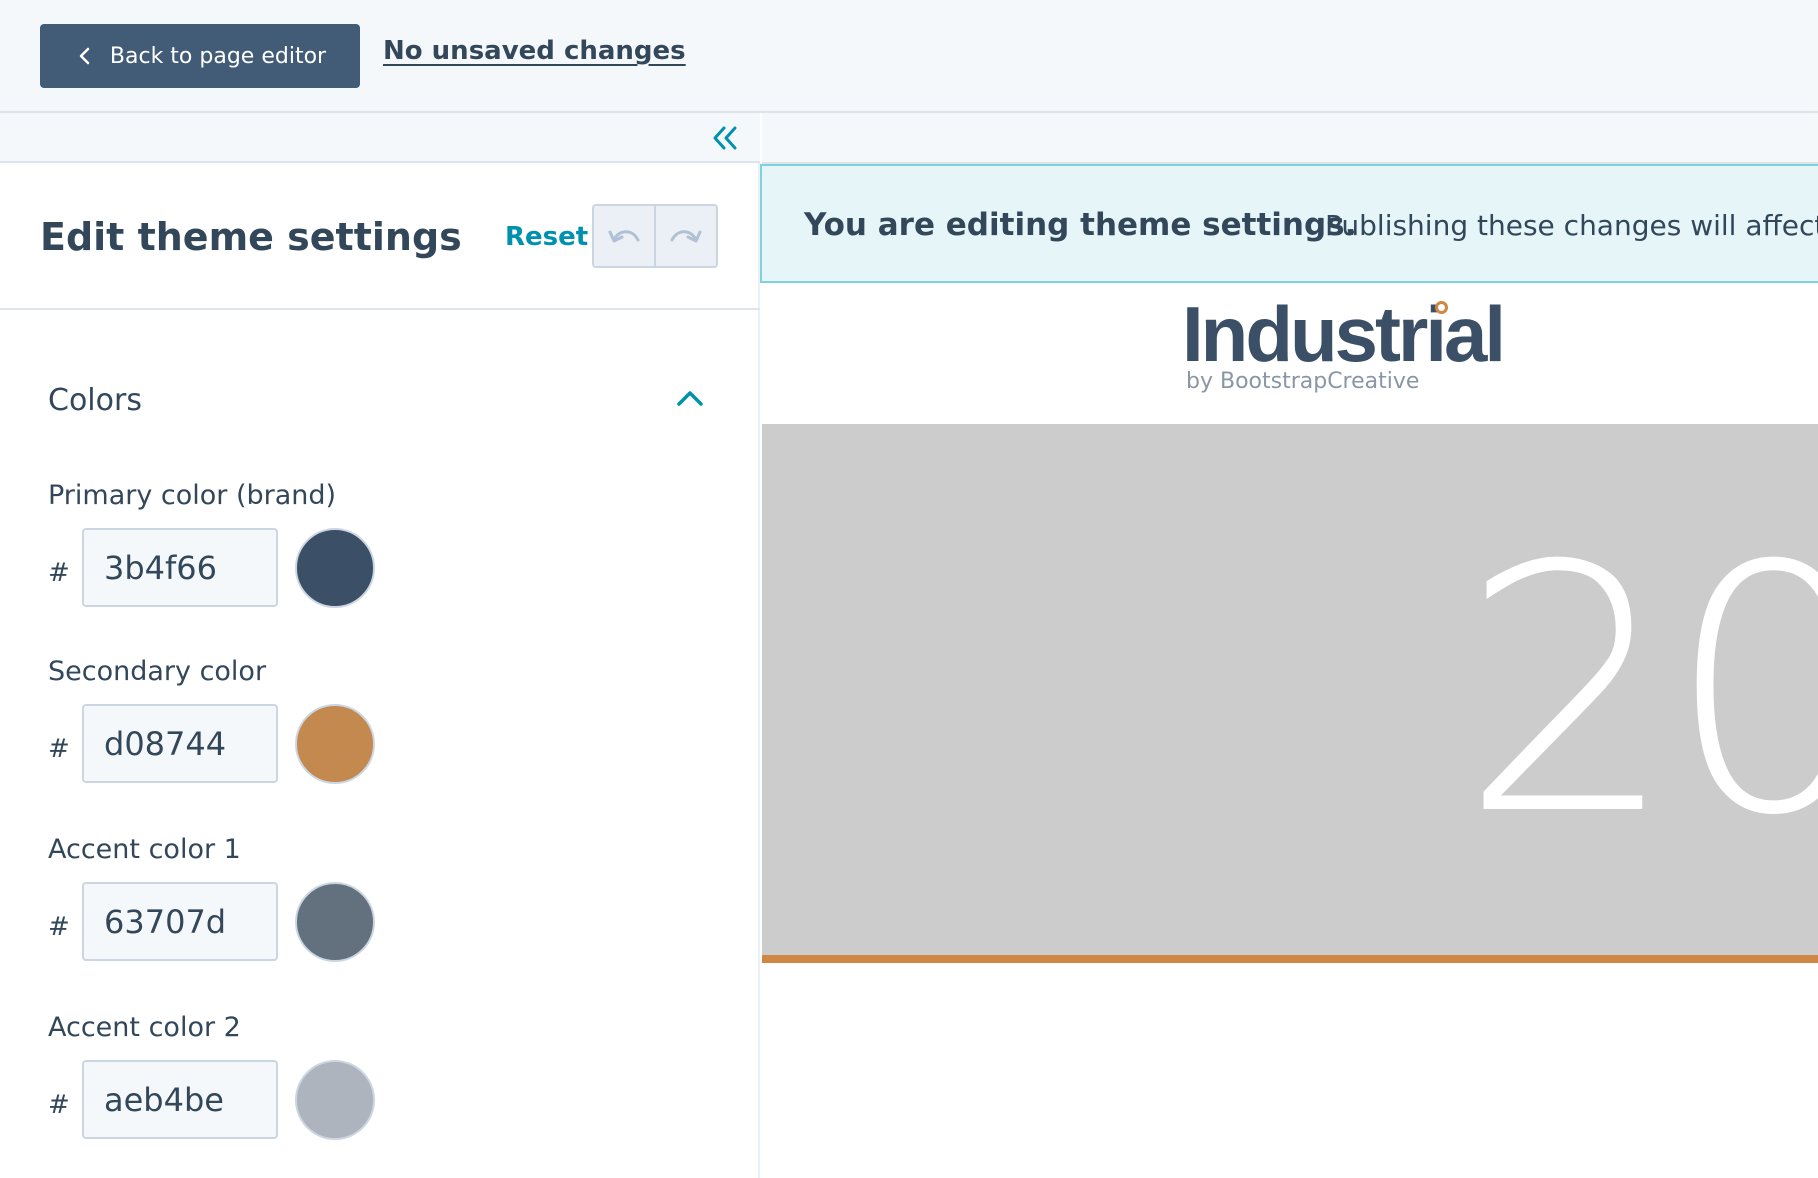  What do you see at coordinates (1639, 692) in the screenshot?
I see `hero-heading: 20` at bounding box center [1639, 692].